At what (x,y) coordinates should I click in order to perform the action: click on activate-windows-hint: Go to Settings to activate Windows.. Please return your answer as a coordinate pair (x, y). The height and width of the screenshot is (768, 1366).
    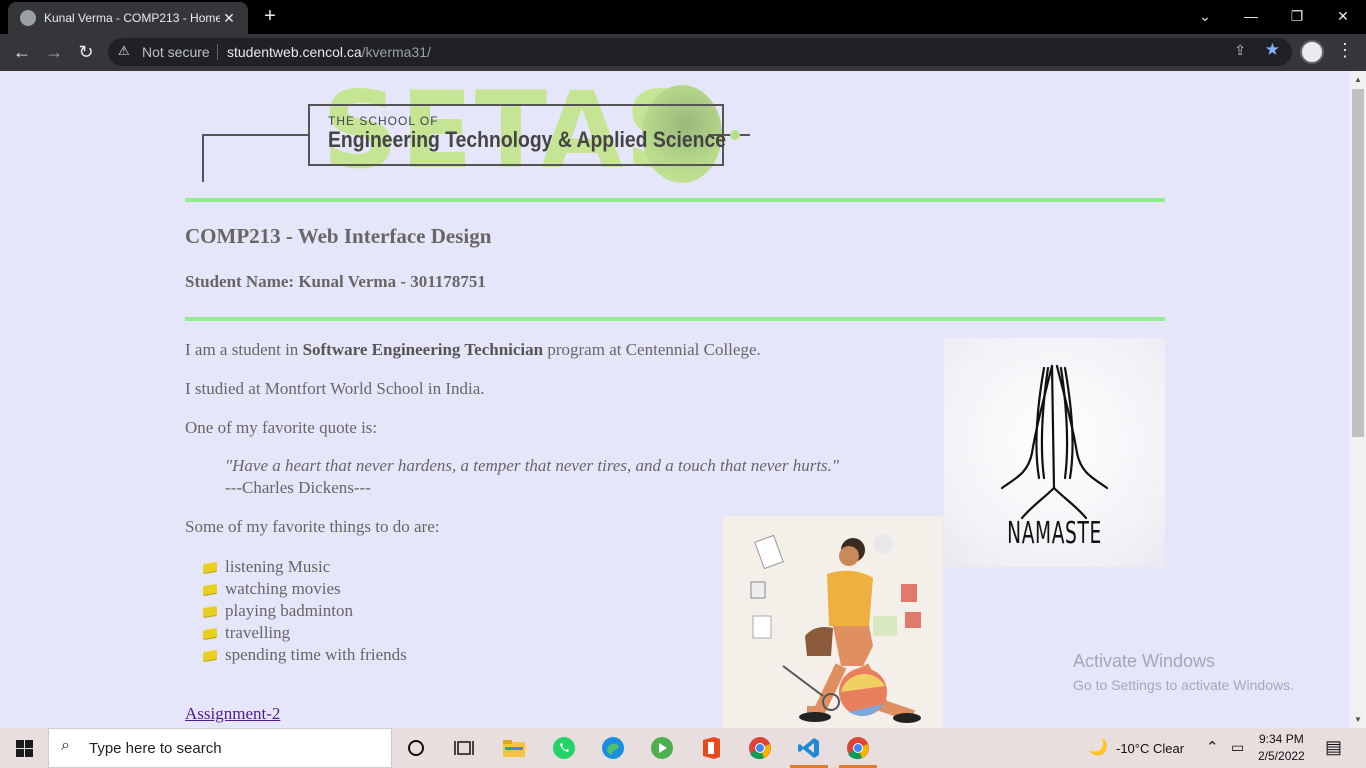
    Looking at the image, I should click on (1183, 685).